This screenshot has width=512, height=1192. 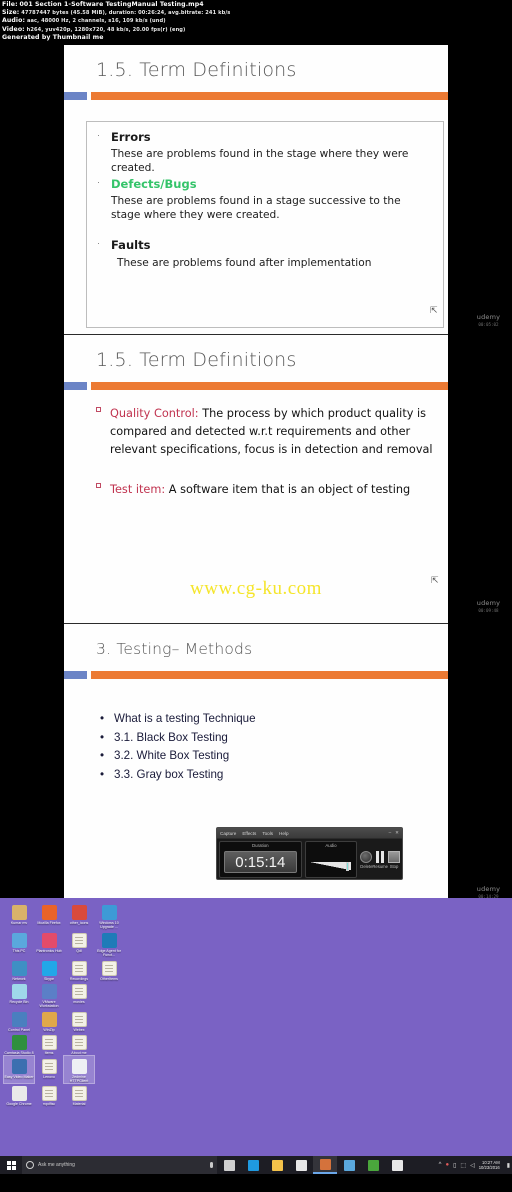 What do you see at coordinates (172, 755) in the screenshot?
I see `list-item-label: 3.2. White Box Testing` at bounding box center [172, 755].